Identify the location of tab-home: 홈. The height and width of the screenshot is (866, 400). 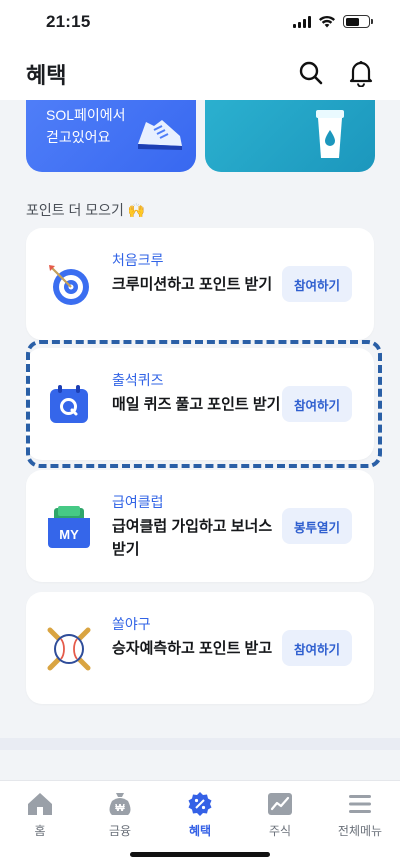
(40, 815).